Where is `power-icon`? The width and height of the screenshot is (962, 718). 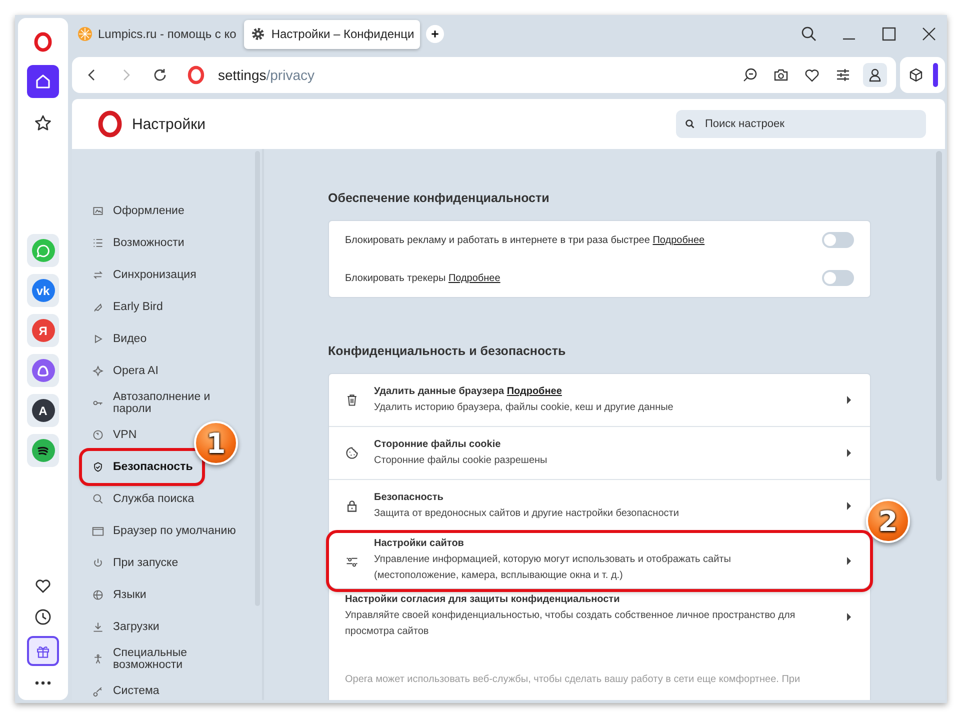
power-icon is located at coordinates (98, 563).